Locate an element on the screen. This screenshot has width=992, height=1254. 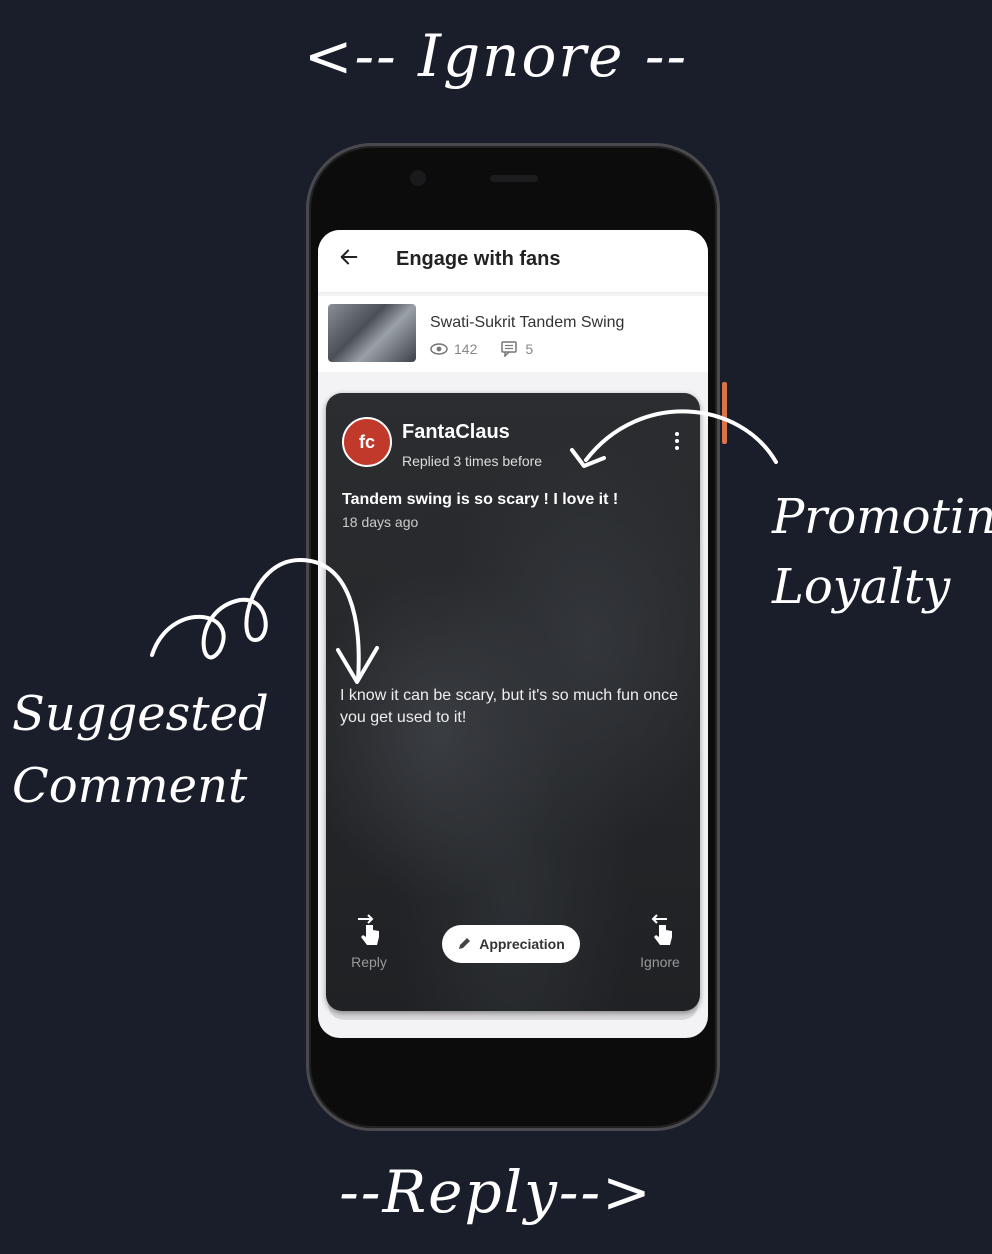
ignore-label: Ignore is located at coordinates (660, 962).